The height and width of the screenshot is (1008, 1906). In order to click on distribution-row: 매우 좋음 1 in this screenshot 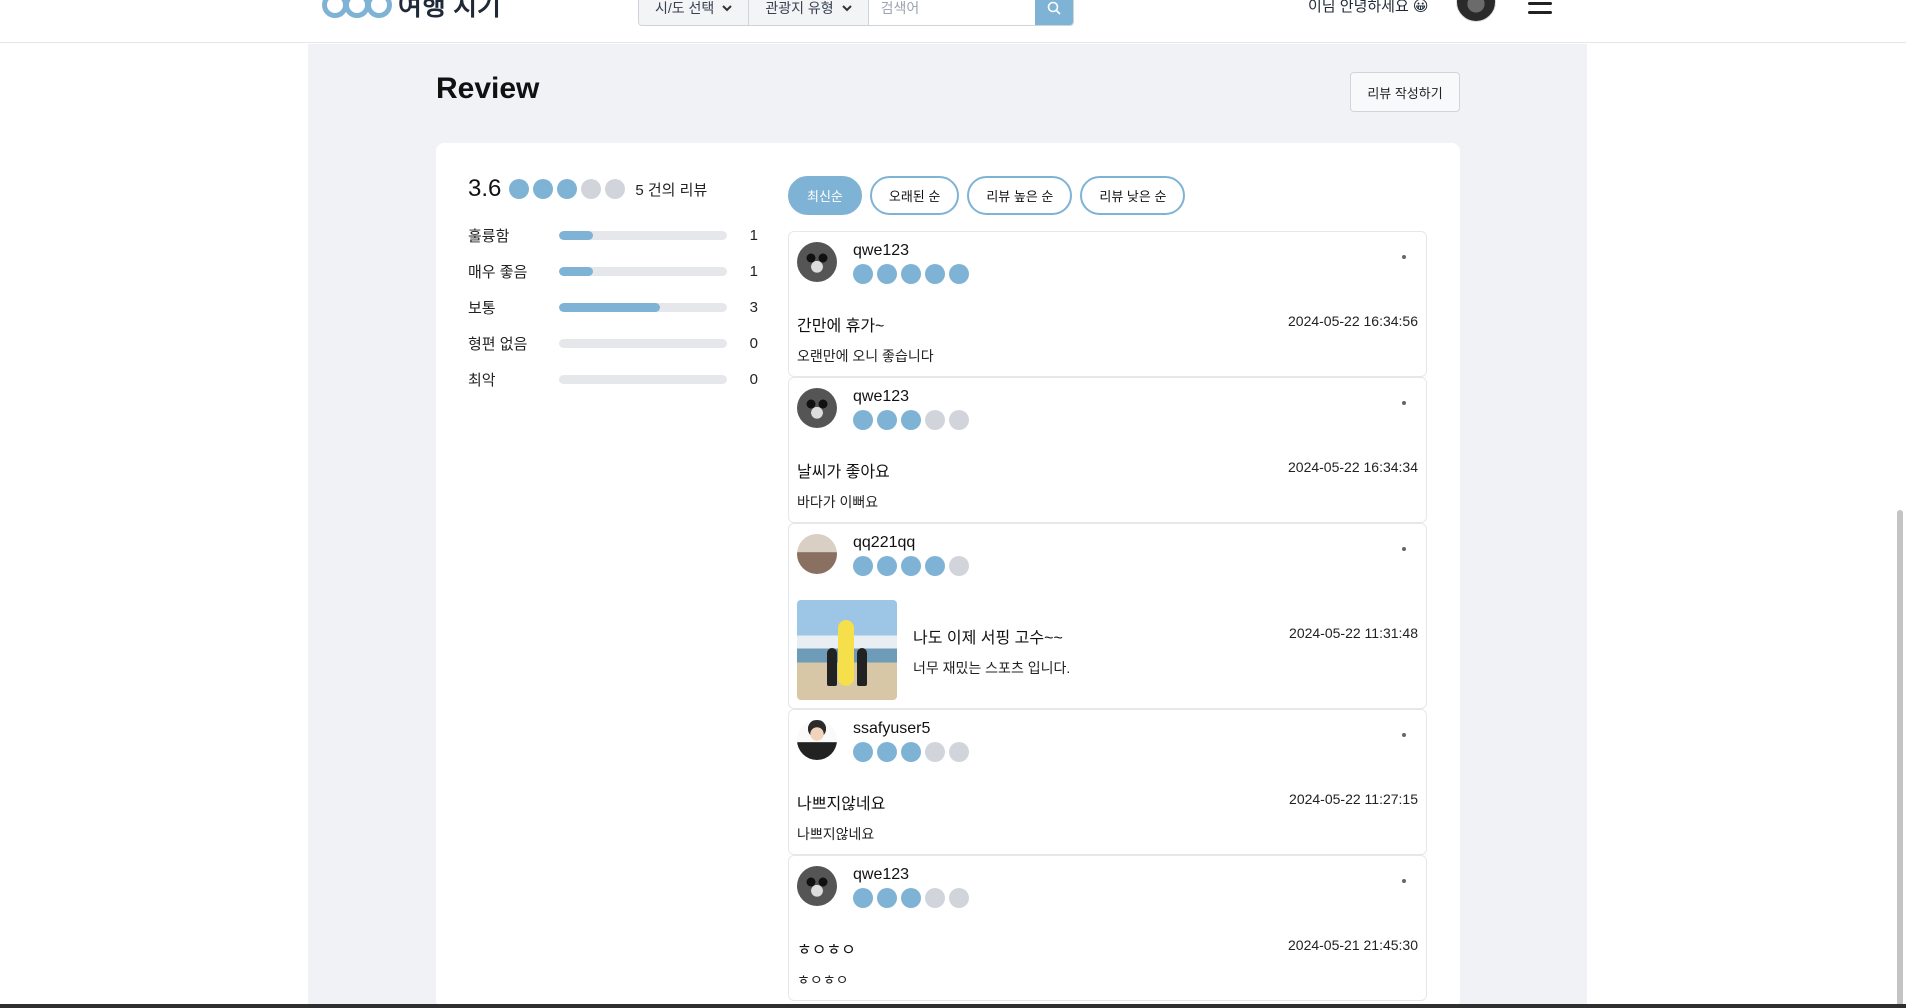, I will do `click(613, 271)`.